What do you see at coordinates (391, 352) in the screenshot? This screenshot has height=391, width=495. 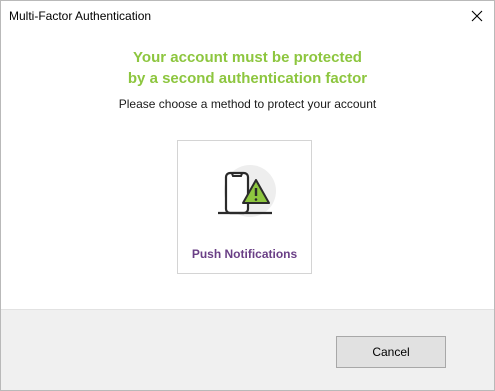 I see `cancel-button: Cancel` at bounding box center [391, 352].